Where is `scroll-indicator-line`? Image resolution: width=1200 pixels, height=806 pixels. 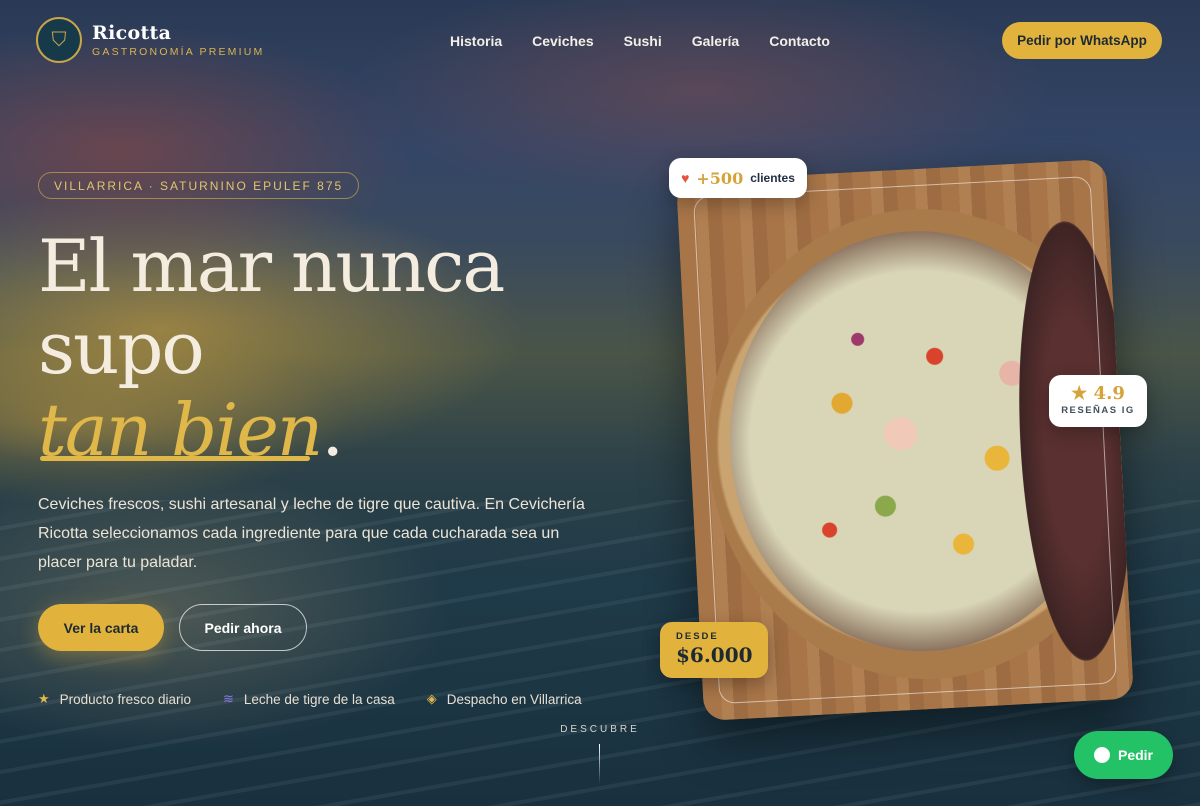
scroll-indicator-line is located at coordinates (599, 764).